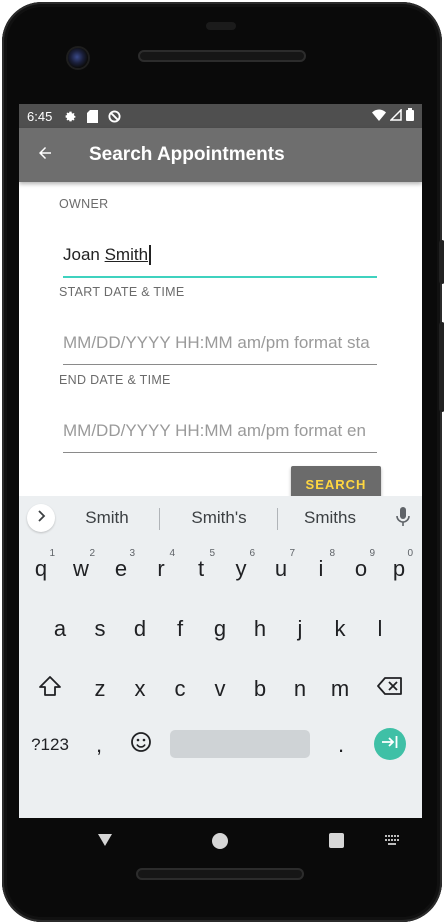 Image resolution: width=444 pixels, height=924 pixels. What do you see at coordinates (159, 519) in the screenshot?
I see `suggestion-divider` at bounding box center [159, 519].